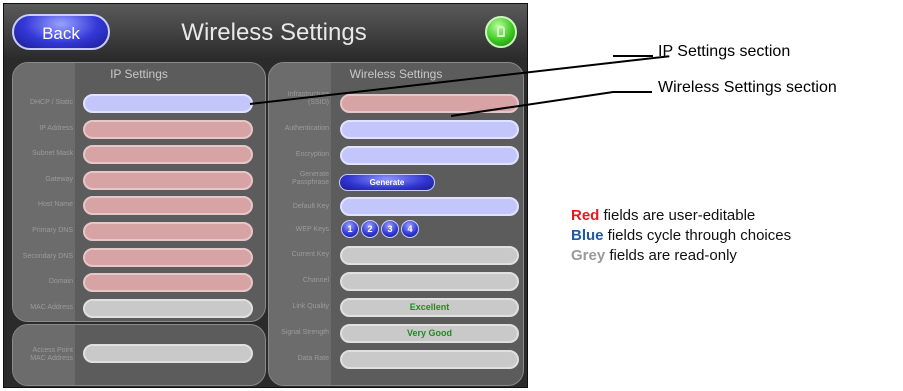 The height and width of the screenshot is (391, 903). Describe the element at coordinates (390, 229) in the screenshot. I see `wep-key-3-button: 3` at that location.